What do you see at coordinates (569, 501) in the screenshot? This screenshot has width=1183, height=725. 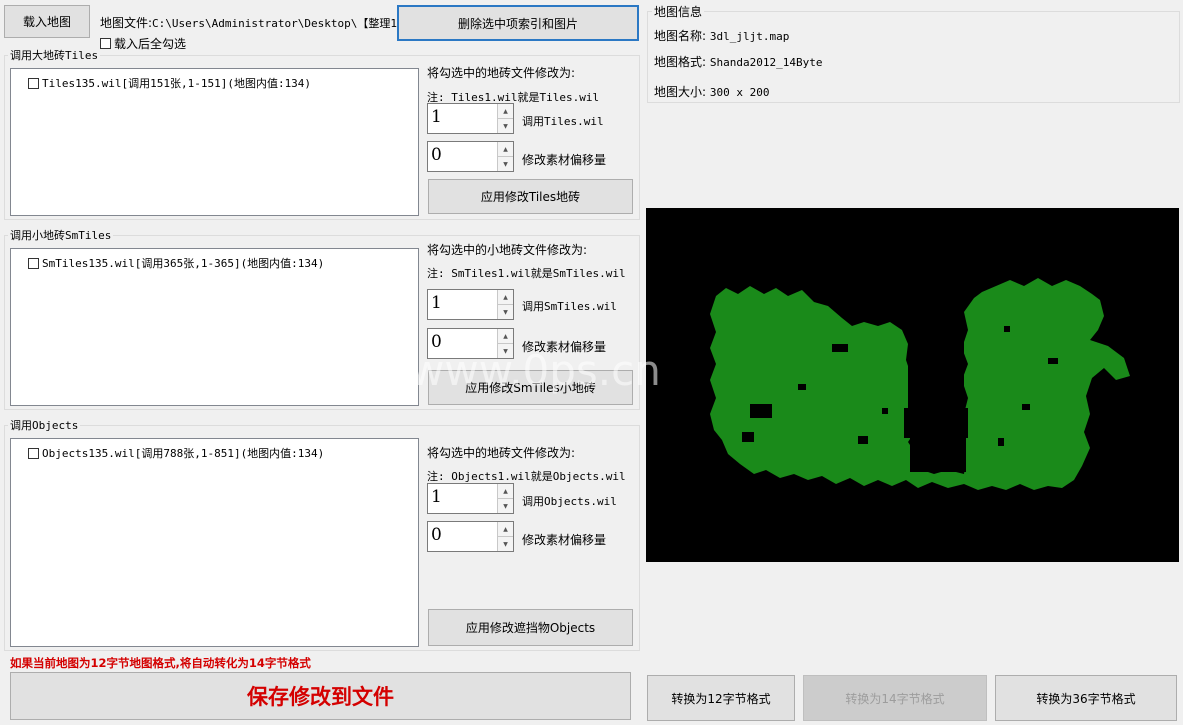 I see `objects-file-label: 调用Objects.wil` at bounding box center [569, 501].